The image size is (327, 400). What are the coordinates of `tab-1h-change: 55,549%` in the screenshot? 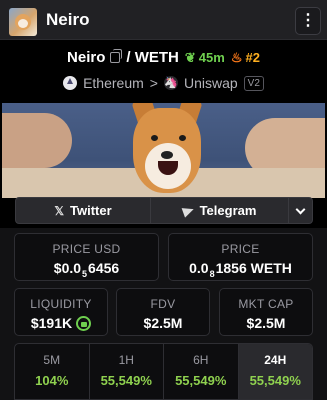 It's located at (126, 380).